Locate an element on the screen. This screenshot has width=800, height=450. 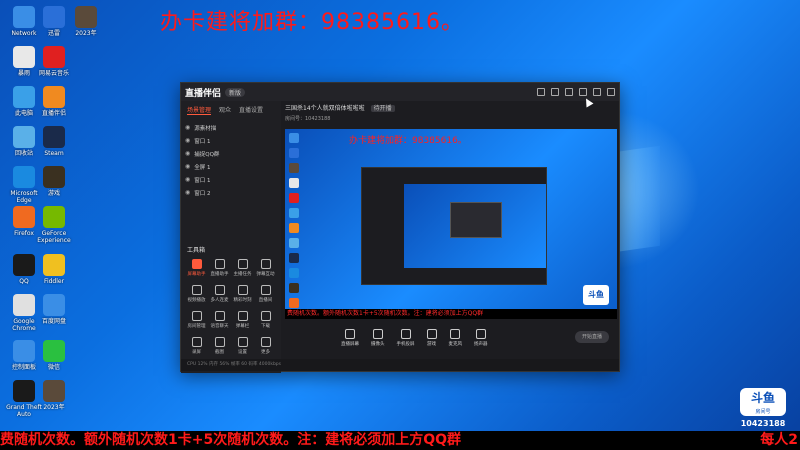
source-button: 游戏 is located at coordinates (431, 338).